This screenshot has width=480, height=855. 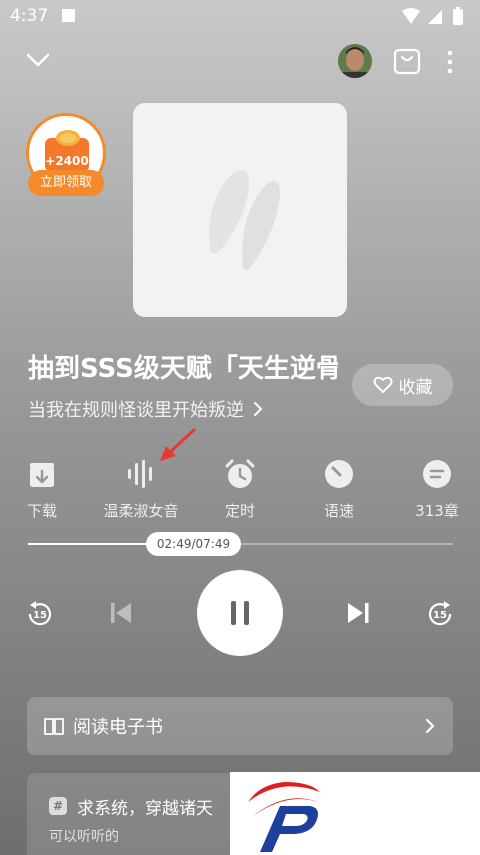 What do you see at coordinates (432, 16) in the screenshot?
I see `signal-battery-icon` at bounding box center [432, 16].